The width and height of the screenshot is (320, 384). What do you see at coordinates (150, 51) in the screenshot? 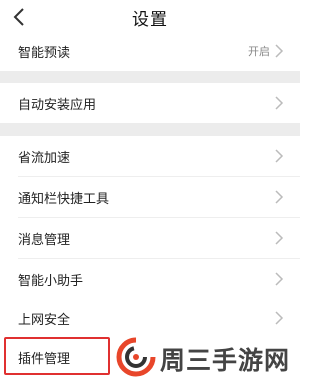
I see `setting-row-smart-preread: 智能预读 开启` at bounding box center [150, 51].